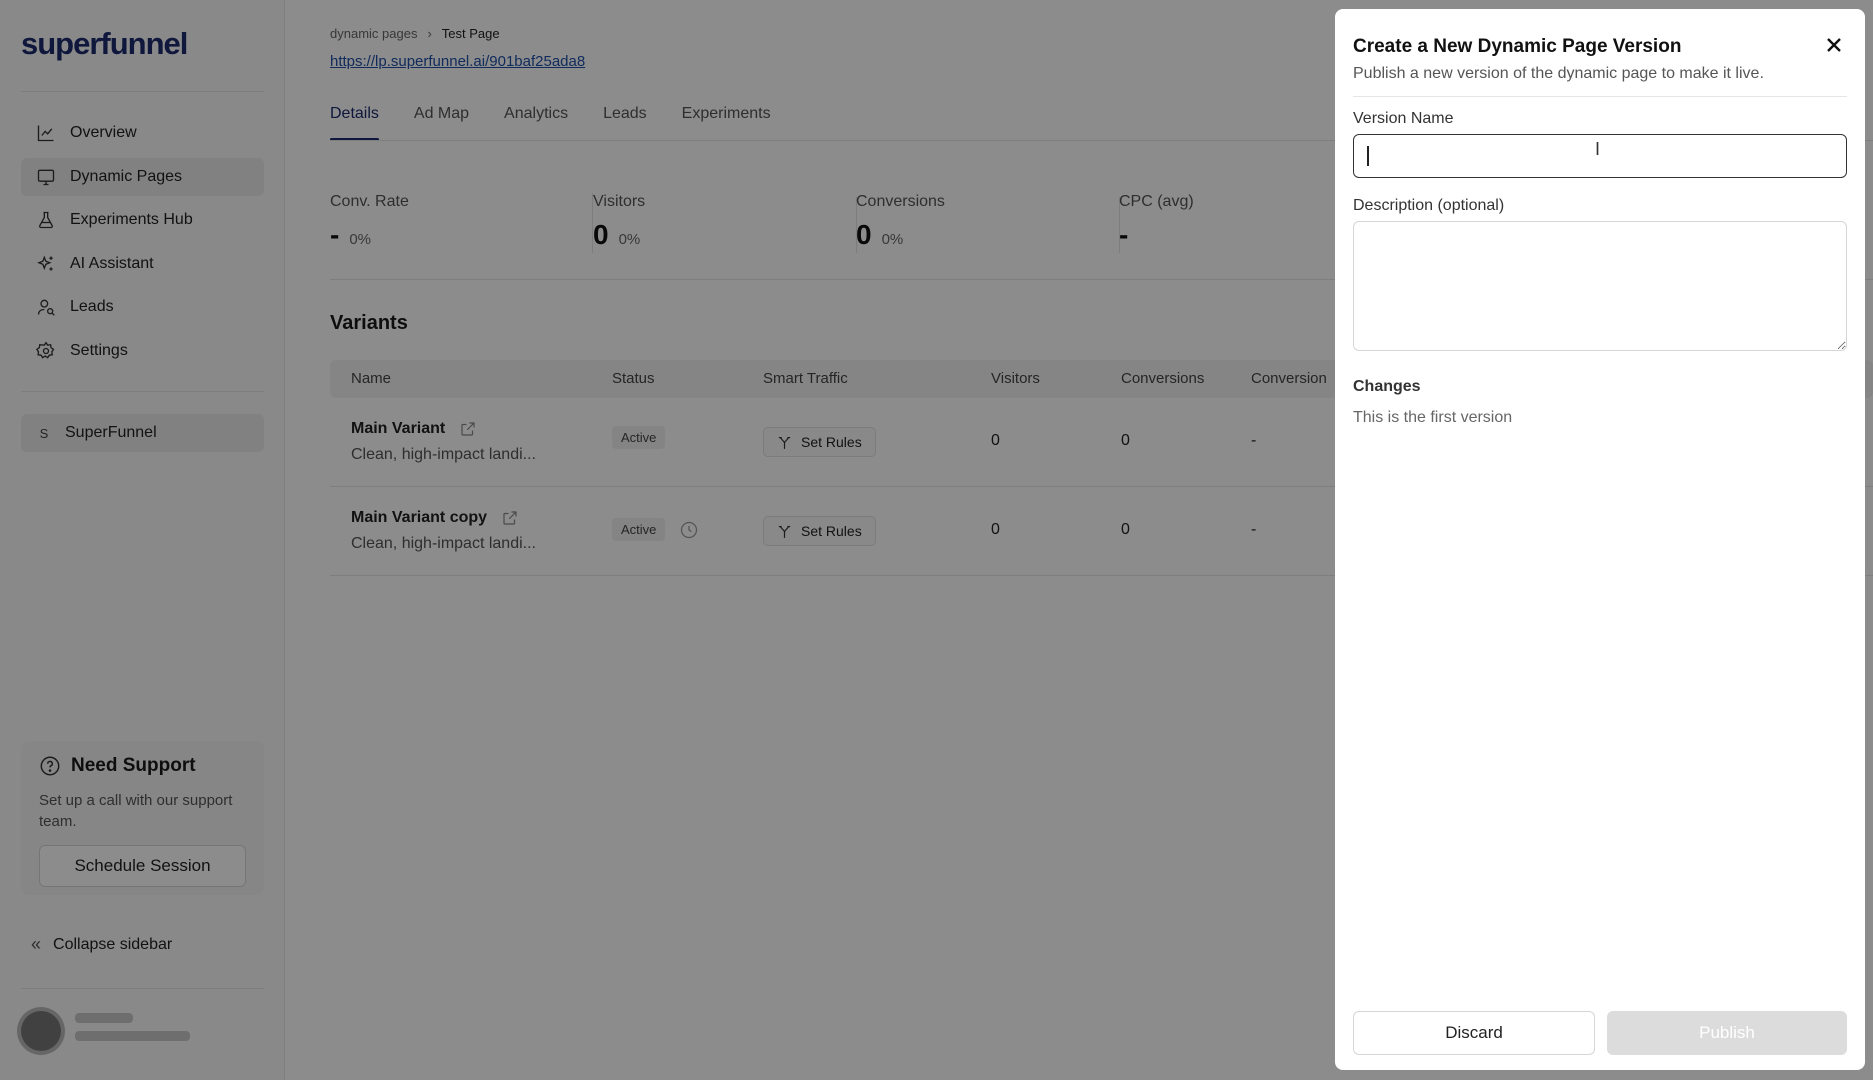 This screenshot has height=1080, width=1873. I want to click on close-button, so click(1834, 45).